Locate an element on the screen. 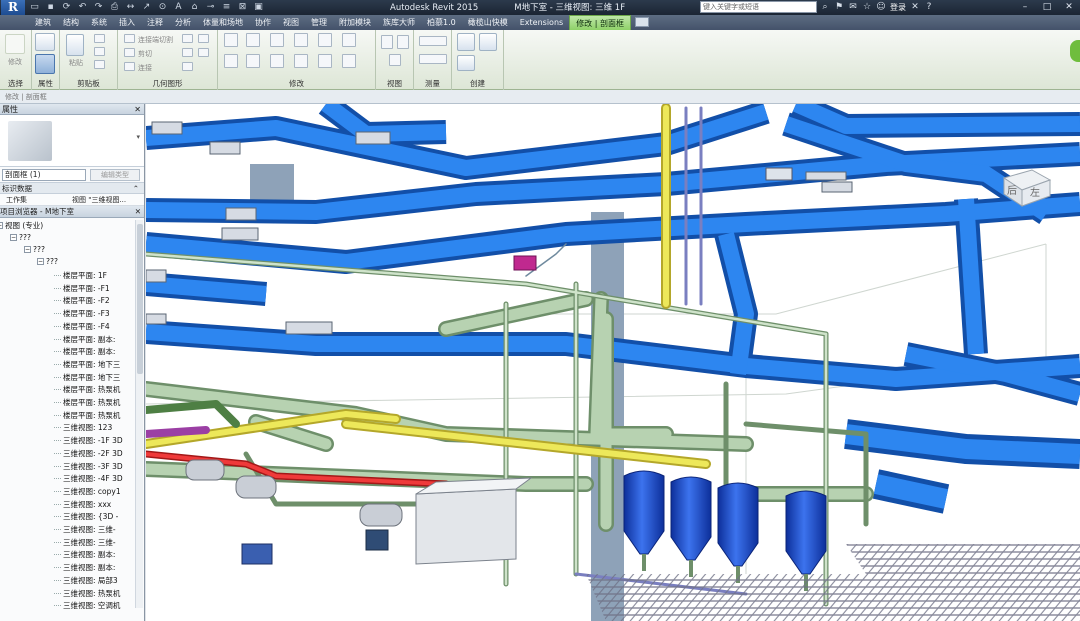 This screenshot has width=1080, height=621. tab-12: 柏慕1.0 is located at coordinates (441, 22).